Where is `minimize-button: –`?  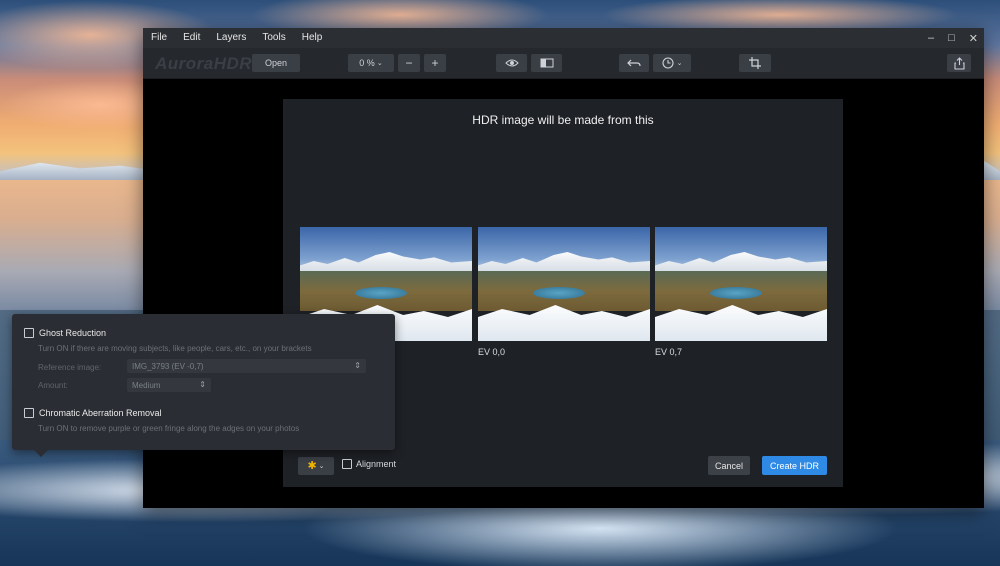 minimize-button: – is located at coordinates (931, 38).